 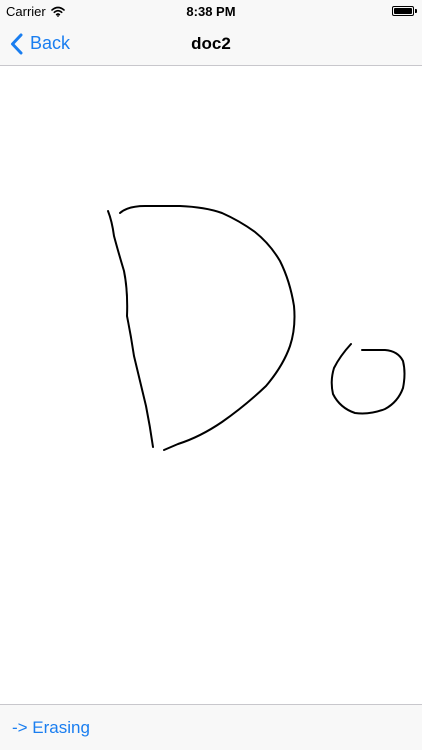 I want to click on back-button: Back, so click(x=40, y=43).